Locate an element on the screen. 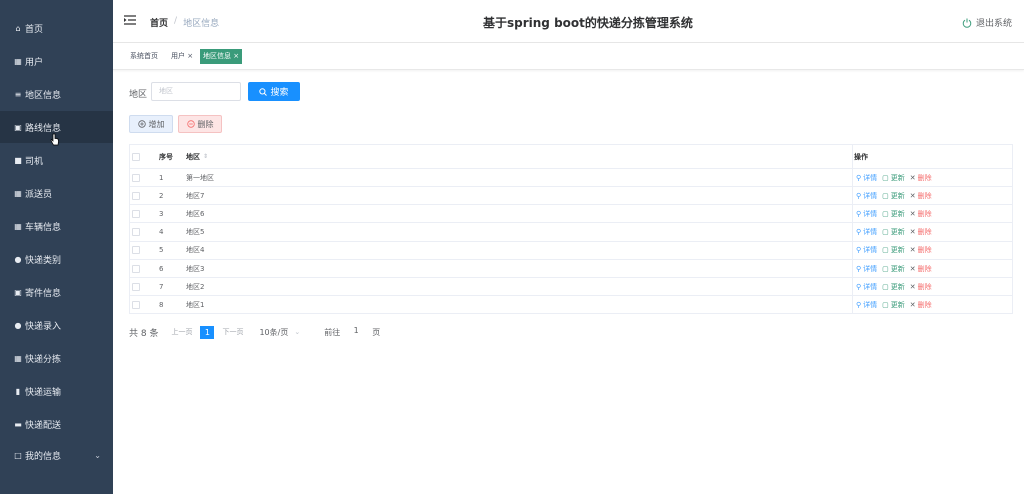 The height and width of the screenshot is (494, 1024). app-title: 基于spring boot的快递分拣管理系统 is located at coordinates (588, 23).